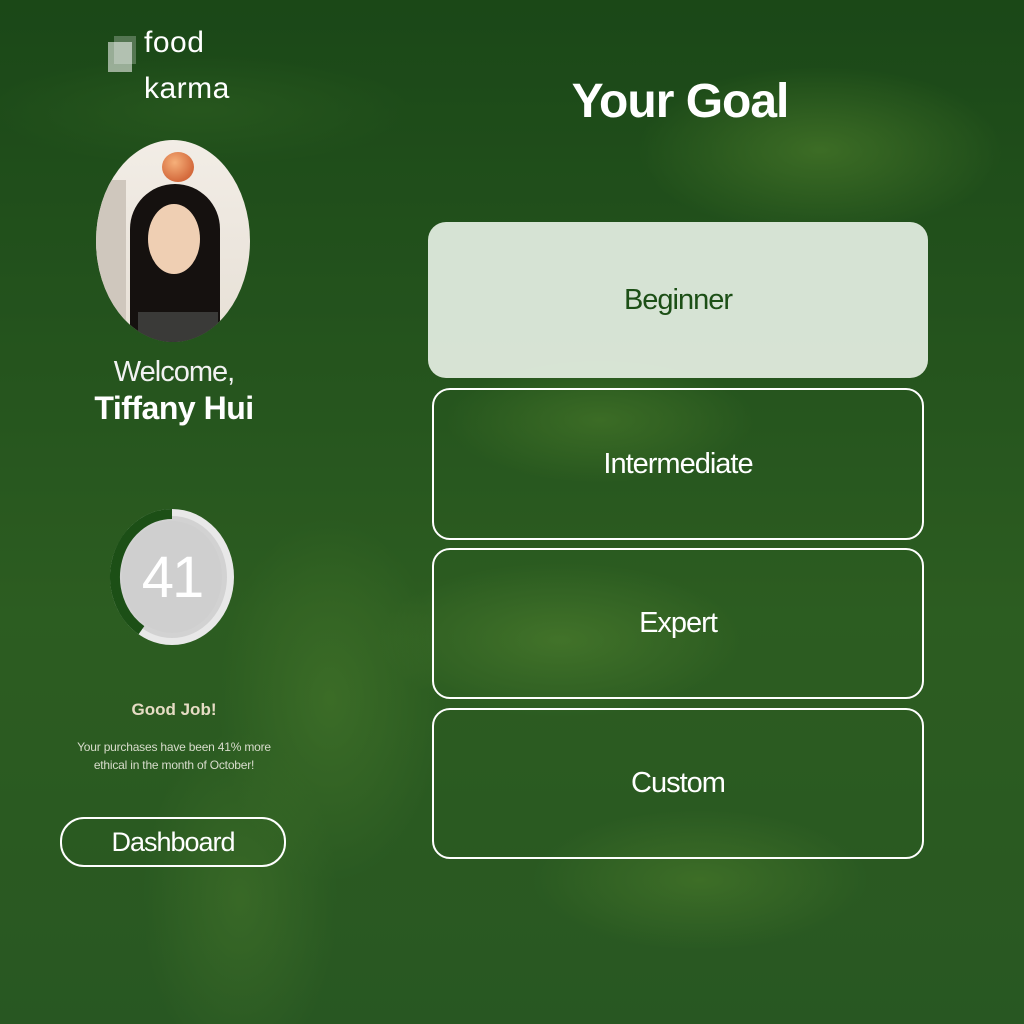  I want to click on brand-logo: food karma, so click(169, 66).